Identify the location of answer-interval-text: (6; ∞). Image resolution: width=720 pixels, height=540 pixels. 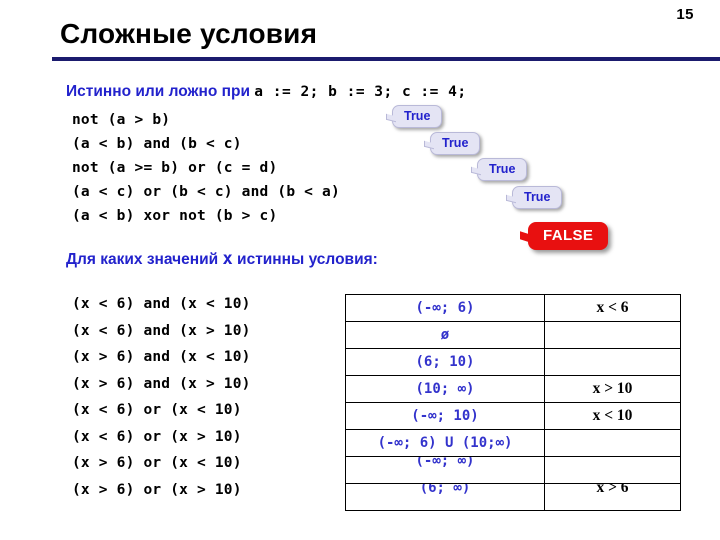
(445, 490).